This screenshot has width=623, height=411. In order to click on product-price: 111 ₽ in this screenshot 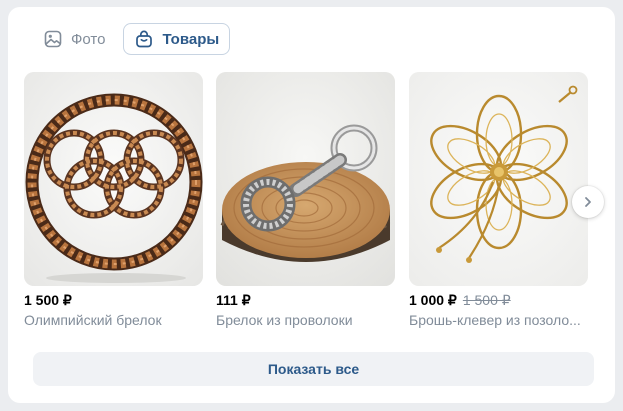, I will do `click(233, 300)`.